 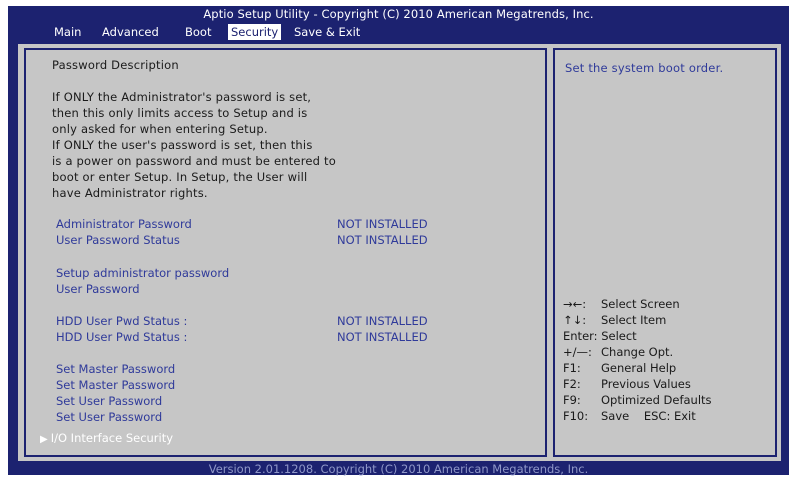 I want to click on key-hint-action: General Help, so click(x=639, y=368).